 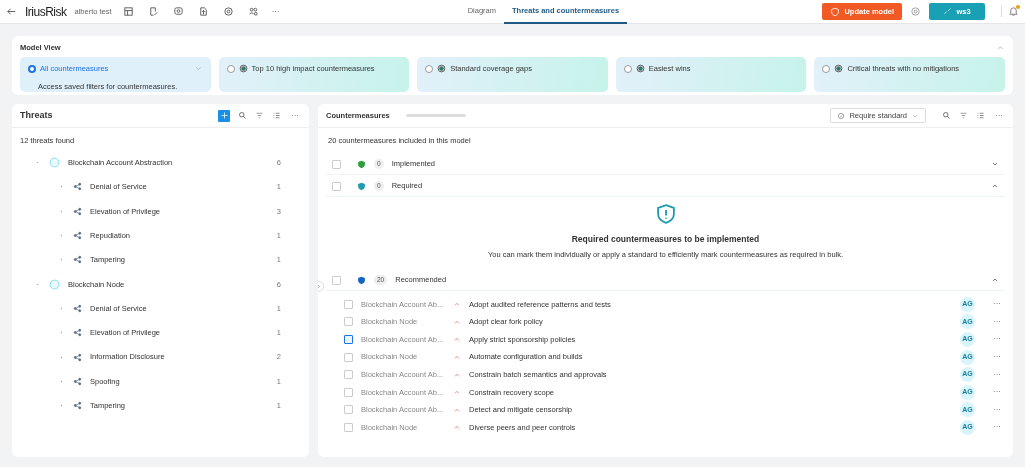 I want to click on chevron-down-icon, so click(x=995, y=164).